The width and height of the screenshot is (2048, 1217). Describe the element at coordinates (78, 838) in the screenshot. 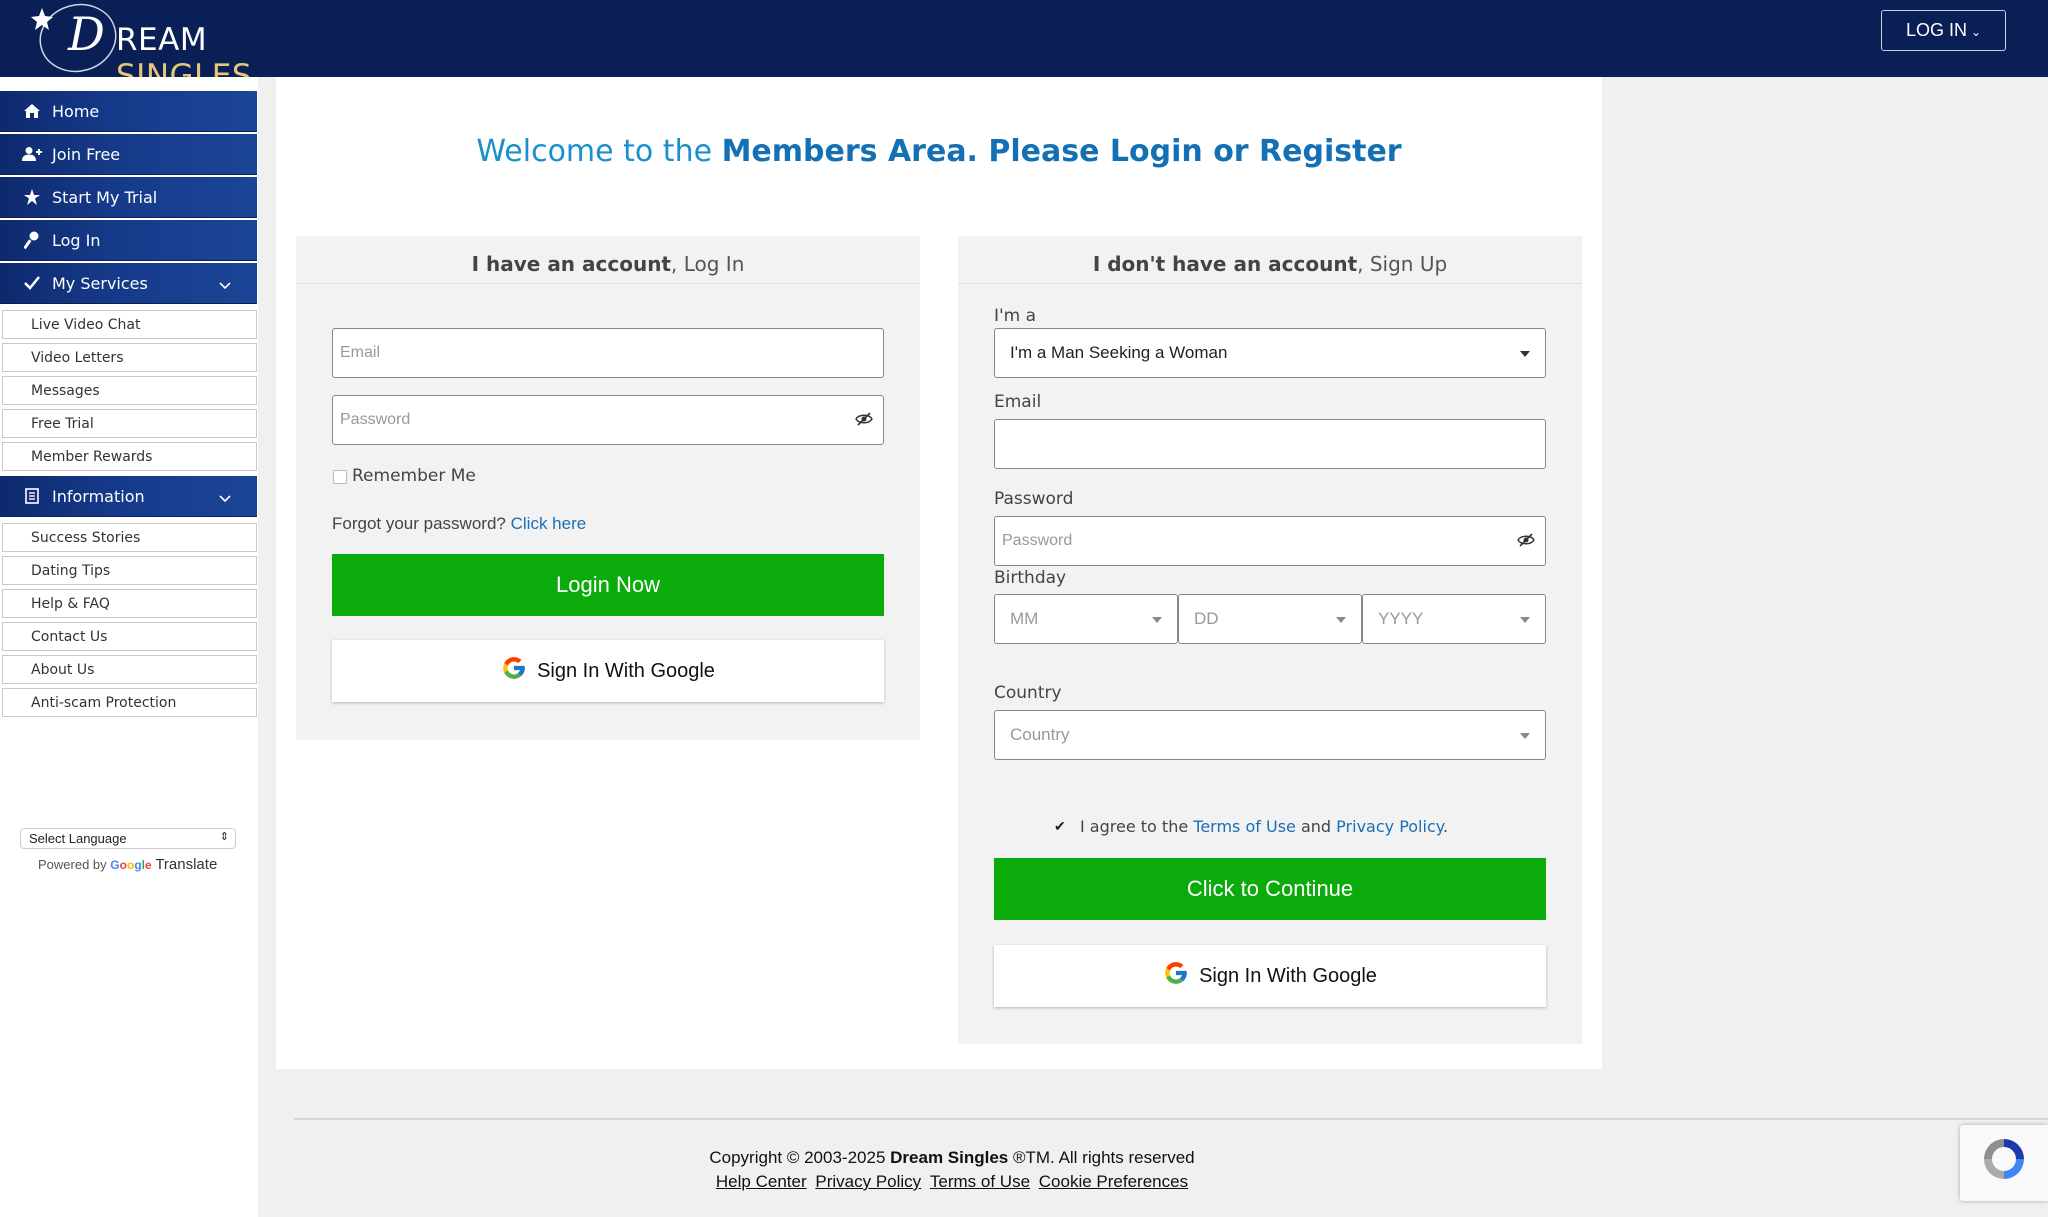

I see `language-select-value: Select Language` at that location.